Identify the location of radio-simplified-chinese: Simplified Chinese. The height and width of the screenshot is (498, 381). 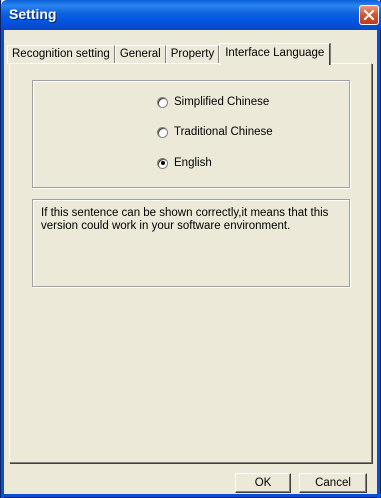
(213, 102).